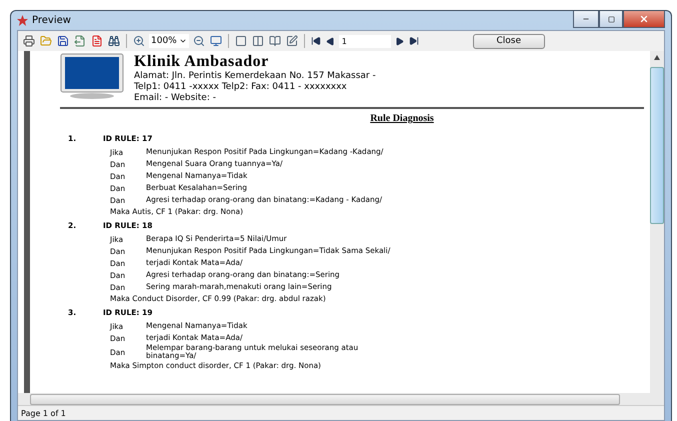 This screenshot has width=677, height=421. I want to click on single-page-button, so click(241, 41).